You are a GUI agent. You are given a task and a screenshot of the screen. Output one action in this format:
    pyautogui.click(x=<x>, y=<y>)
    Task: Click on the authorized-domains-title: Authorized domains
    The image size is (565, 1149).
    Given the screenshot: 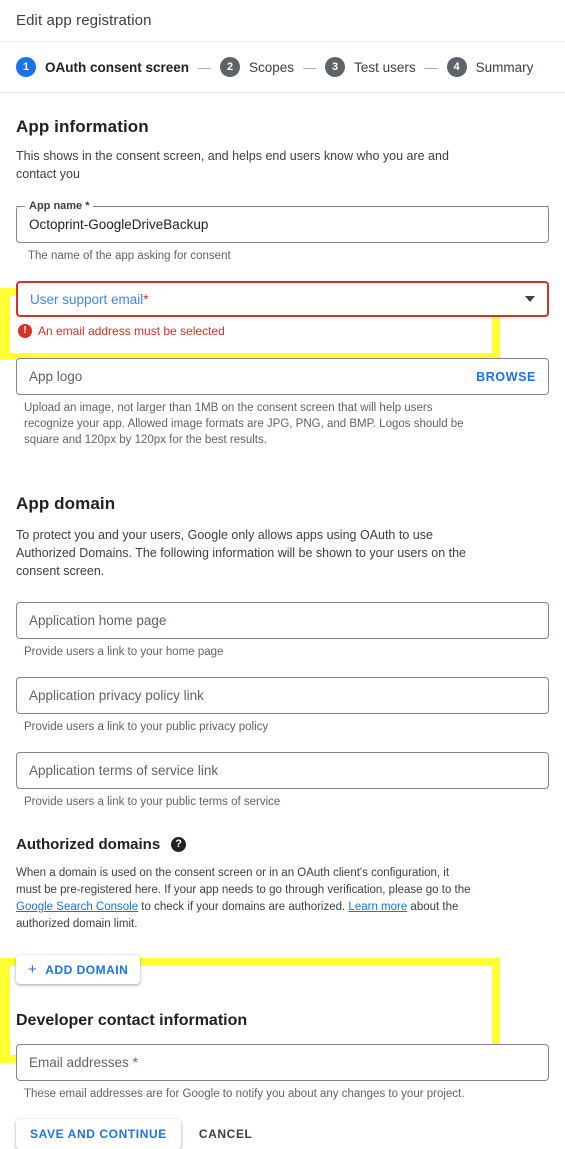 What is the action you would take?
    pyautogui.click(x=88, y=844)
    